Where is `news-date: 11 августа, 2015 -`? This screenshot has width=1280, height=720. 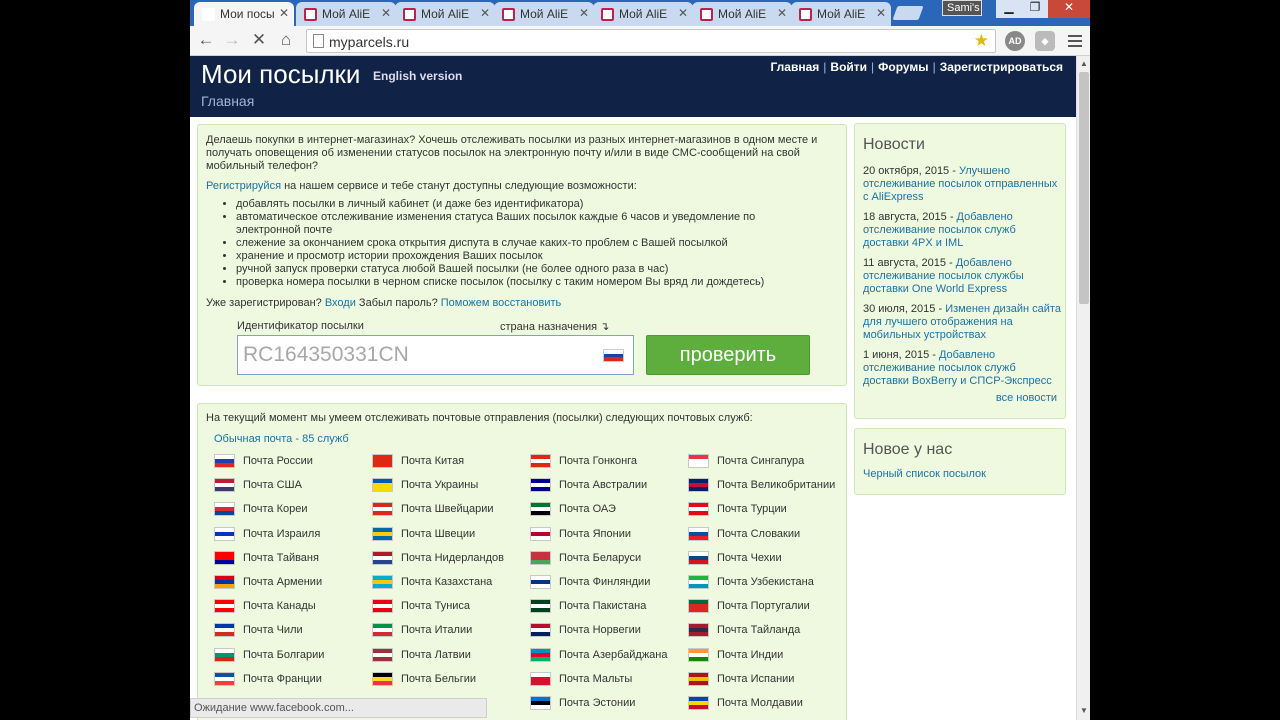 news-date: 11 августа, 2015 - is located at coordinates (909, 263).